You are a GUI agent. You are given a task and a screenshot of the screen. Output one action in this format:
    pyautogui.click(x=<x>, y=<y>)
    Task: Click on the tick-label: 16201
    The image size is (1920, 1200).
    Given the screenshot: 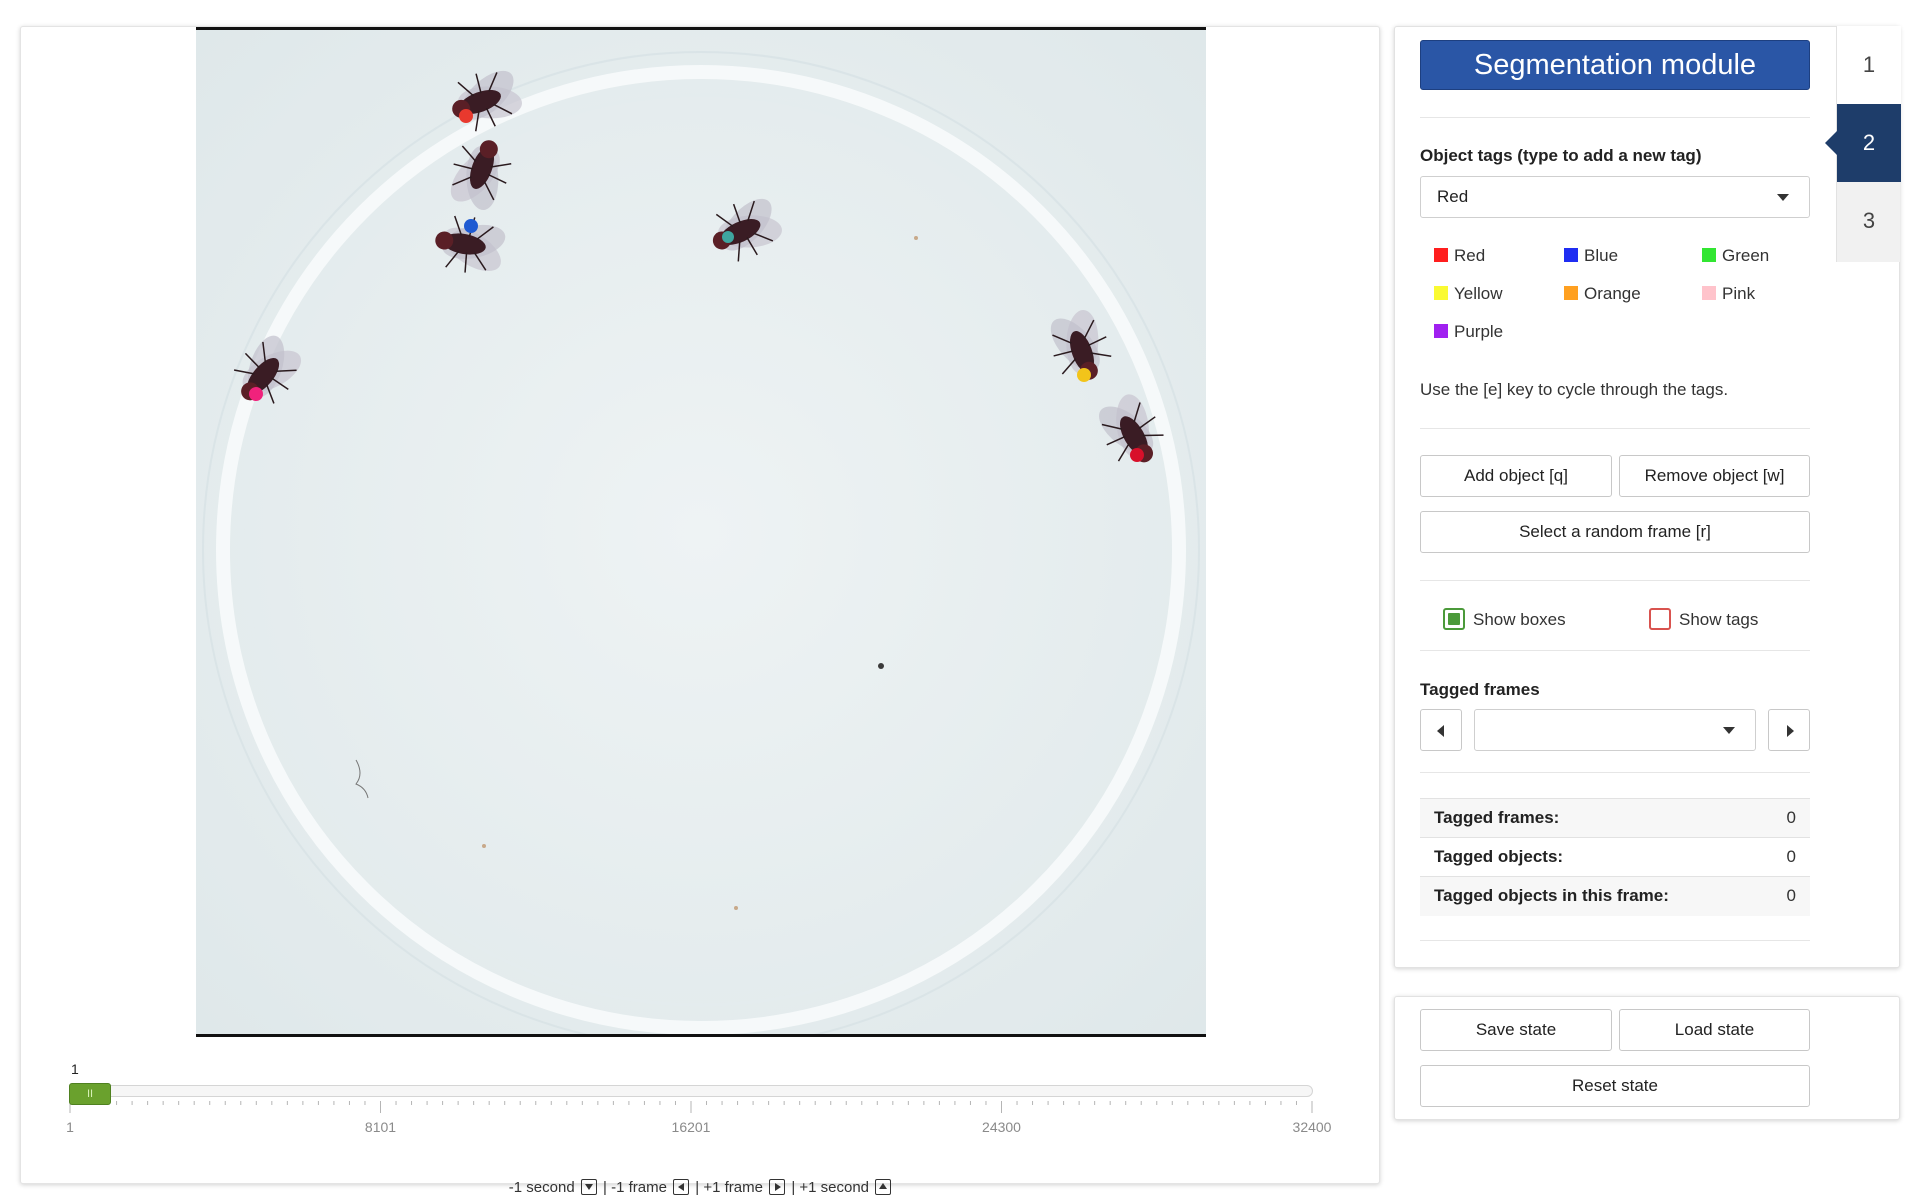 What is the action you would take?
    pyautogui.click(x=691, y=1127)
    